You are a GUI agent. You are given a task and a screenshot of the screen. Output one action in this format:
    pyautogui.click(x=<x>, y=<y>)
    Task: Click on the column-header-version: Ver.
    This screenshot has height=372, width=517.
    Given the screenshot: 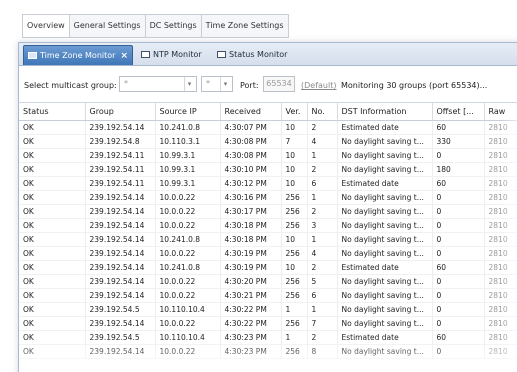 What is the action you would take?
    pyautogui.click(x=294, y=112)
    